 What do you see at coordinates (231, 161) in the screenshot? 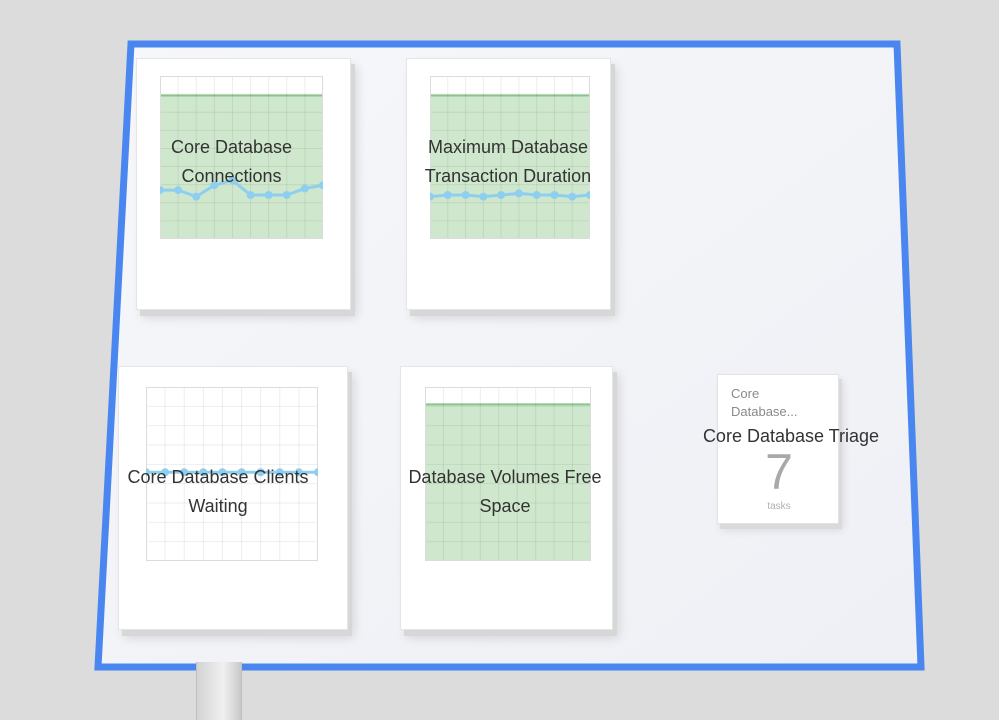
I see `chart-title-connections: Core Database Connections` at bounding box center [231, 161].